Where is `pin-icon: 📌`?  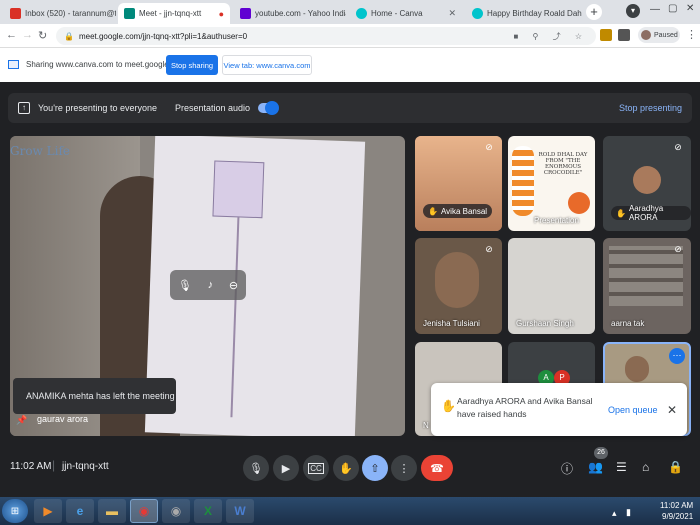 pin-icon: 📌 is located at coordinates (21, 420).